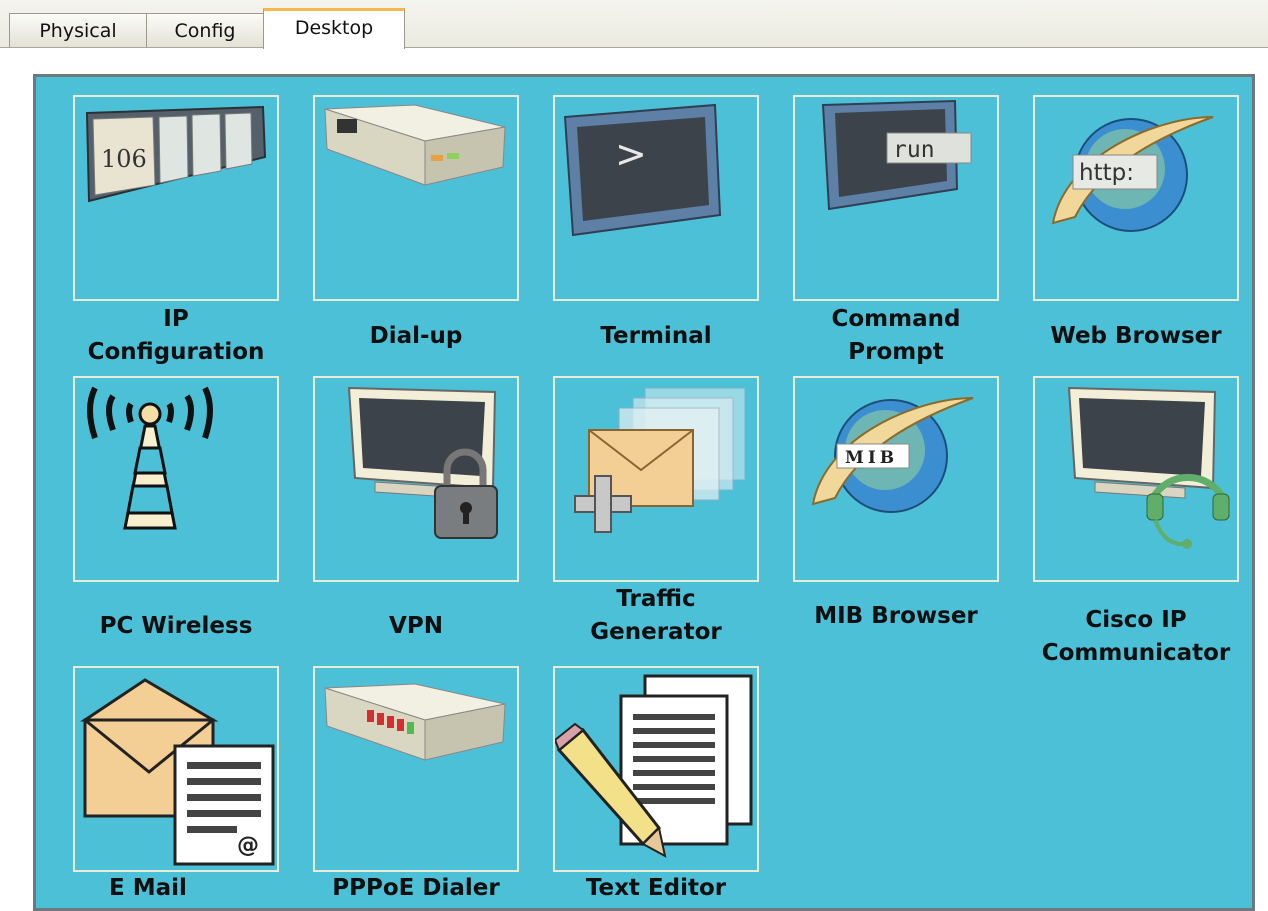  What do you see at coordinates (248, 845) in the screenshot?
I see `email-icon-text: @` at bounding box center [248, 845].